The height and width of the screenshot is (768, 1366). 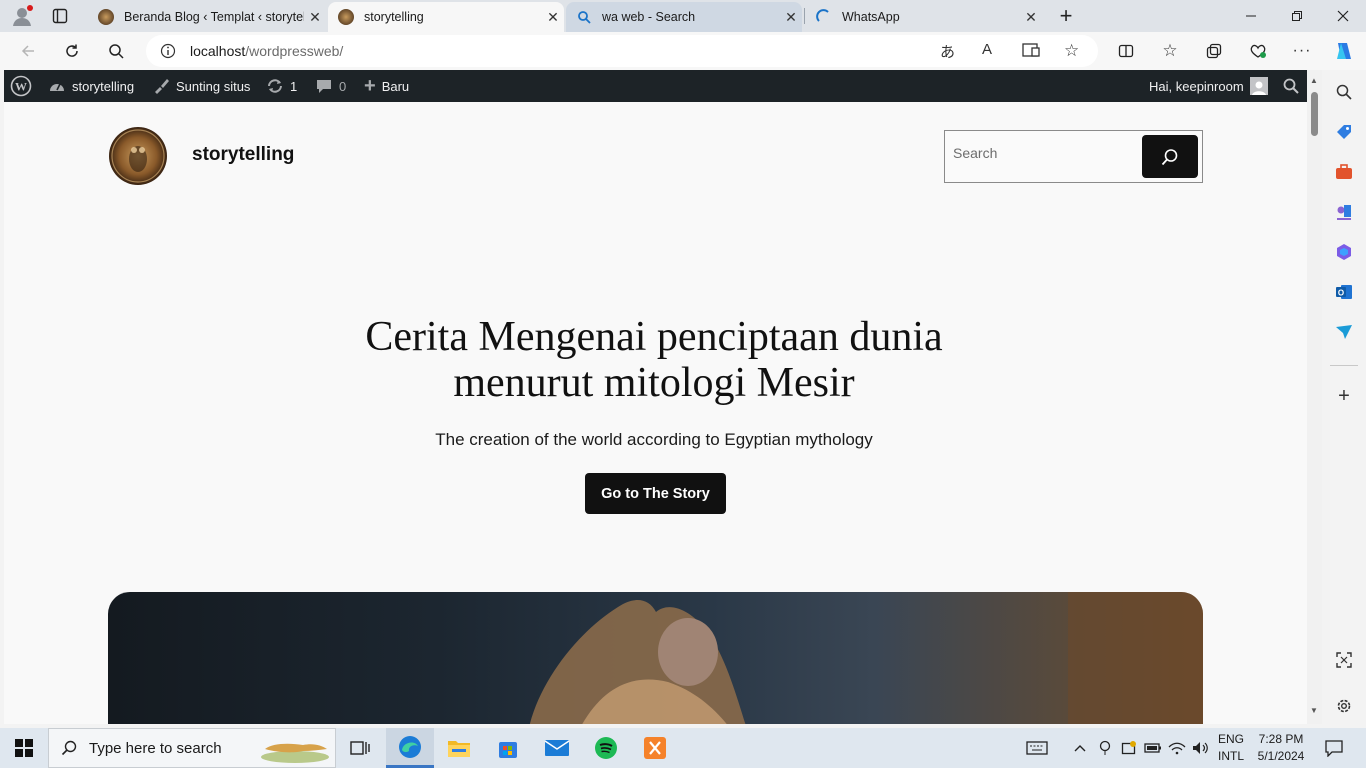 I want to click on clock-time: 7:28 PM, so click(x=1281, y=739).